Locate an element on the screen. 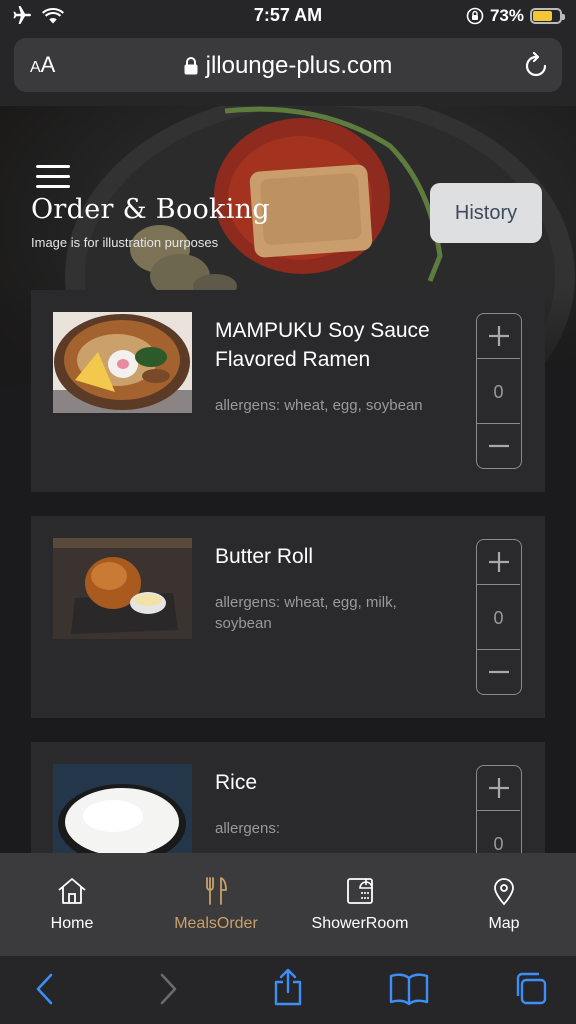 The width and height of the screenshot is (576, 1024). nav-label: Home is located at coordinates (72, 923).